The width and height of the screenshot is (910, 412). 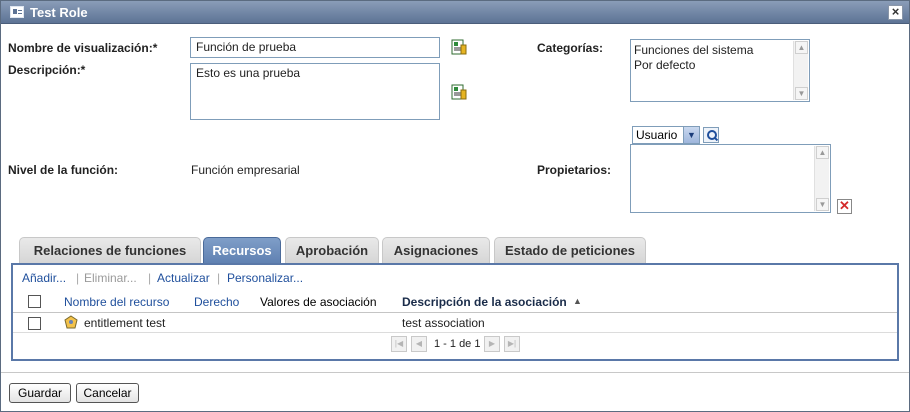 I want to click on owner-type-value: Usuario, so click(x=657, y=135).